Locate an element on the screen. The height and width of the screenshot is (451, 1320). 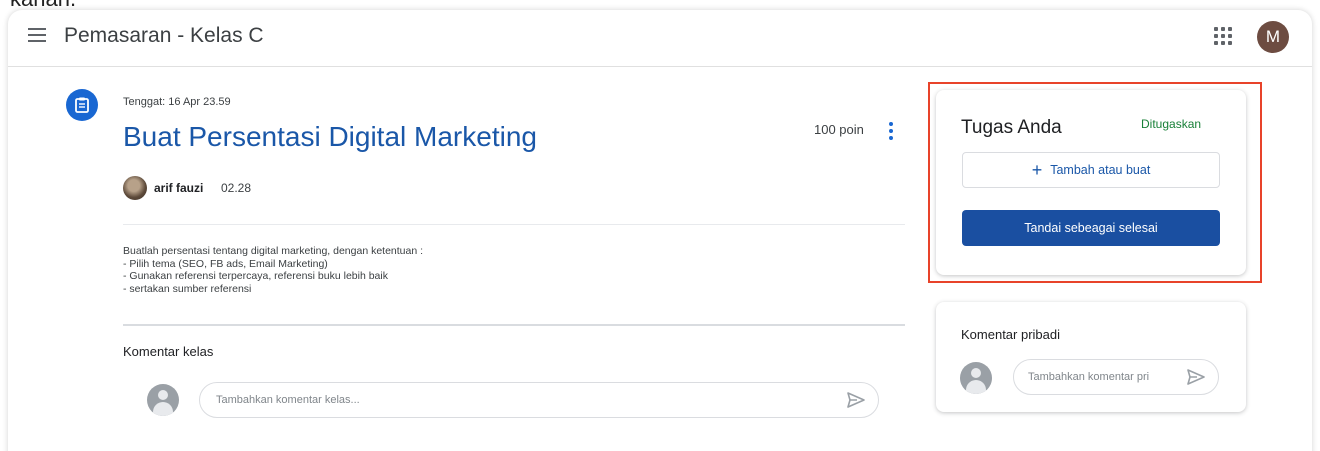
top-header: Pemasaran - Kelas C M is located at coordinates (660, 38).